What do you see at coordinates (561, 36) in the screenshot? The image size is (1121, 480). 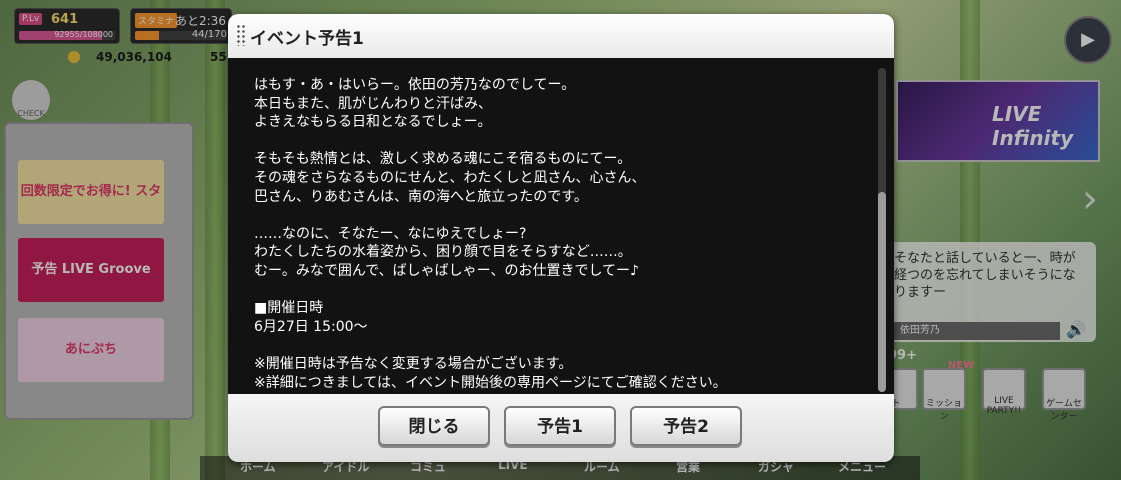 I see `dialog-header: イベント予告1` at bounding box center [561, 36].